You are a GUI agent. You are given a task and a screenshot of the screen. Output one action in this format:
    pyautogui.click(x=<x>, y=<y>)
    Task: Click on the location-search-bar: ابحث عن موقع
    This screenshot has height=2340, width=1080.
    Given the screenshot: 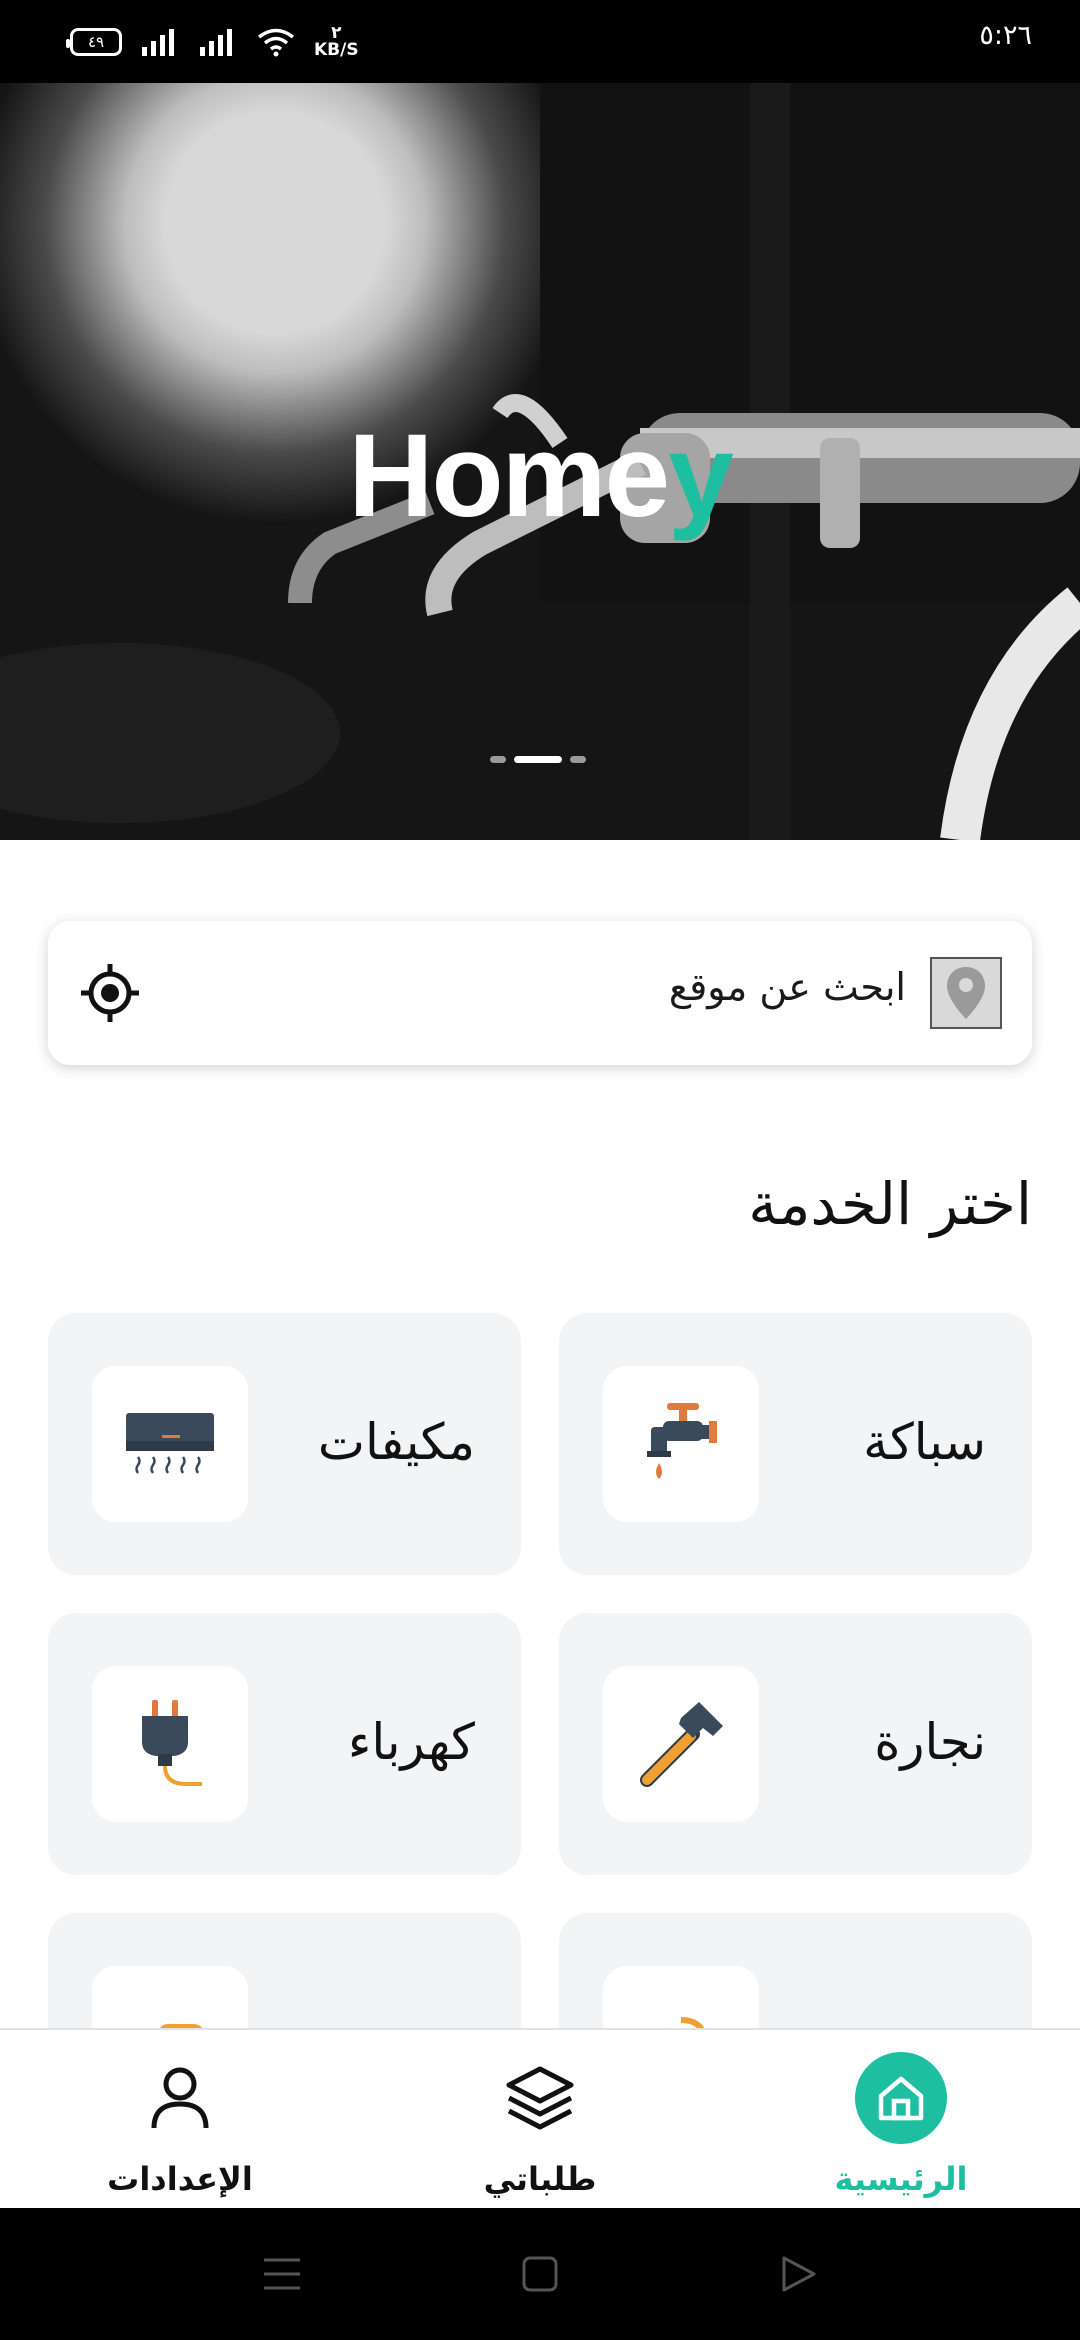 What is the action you would take?
    pyautogui.click(x=540, y=993)
    